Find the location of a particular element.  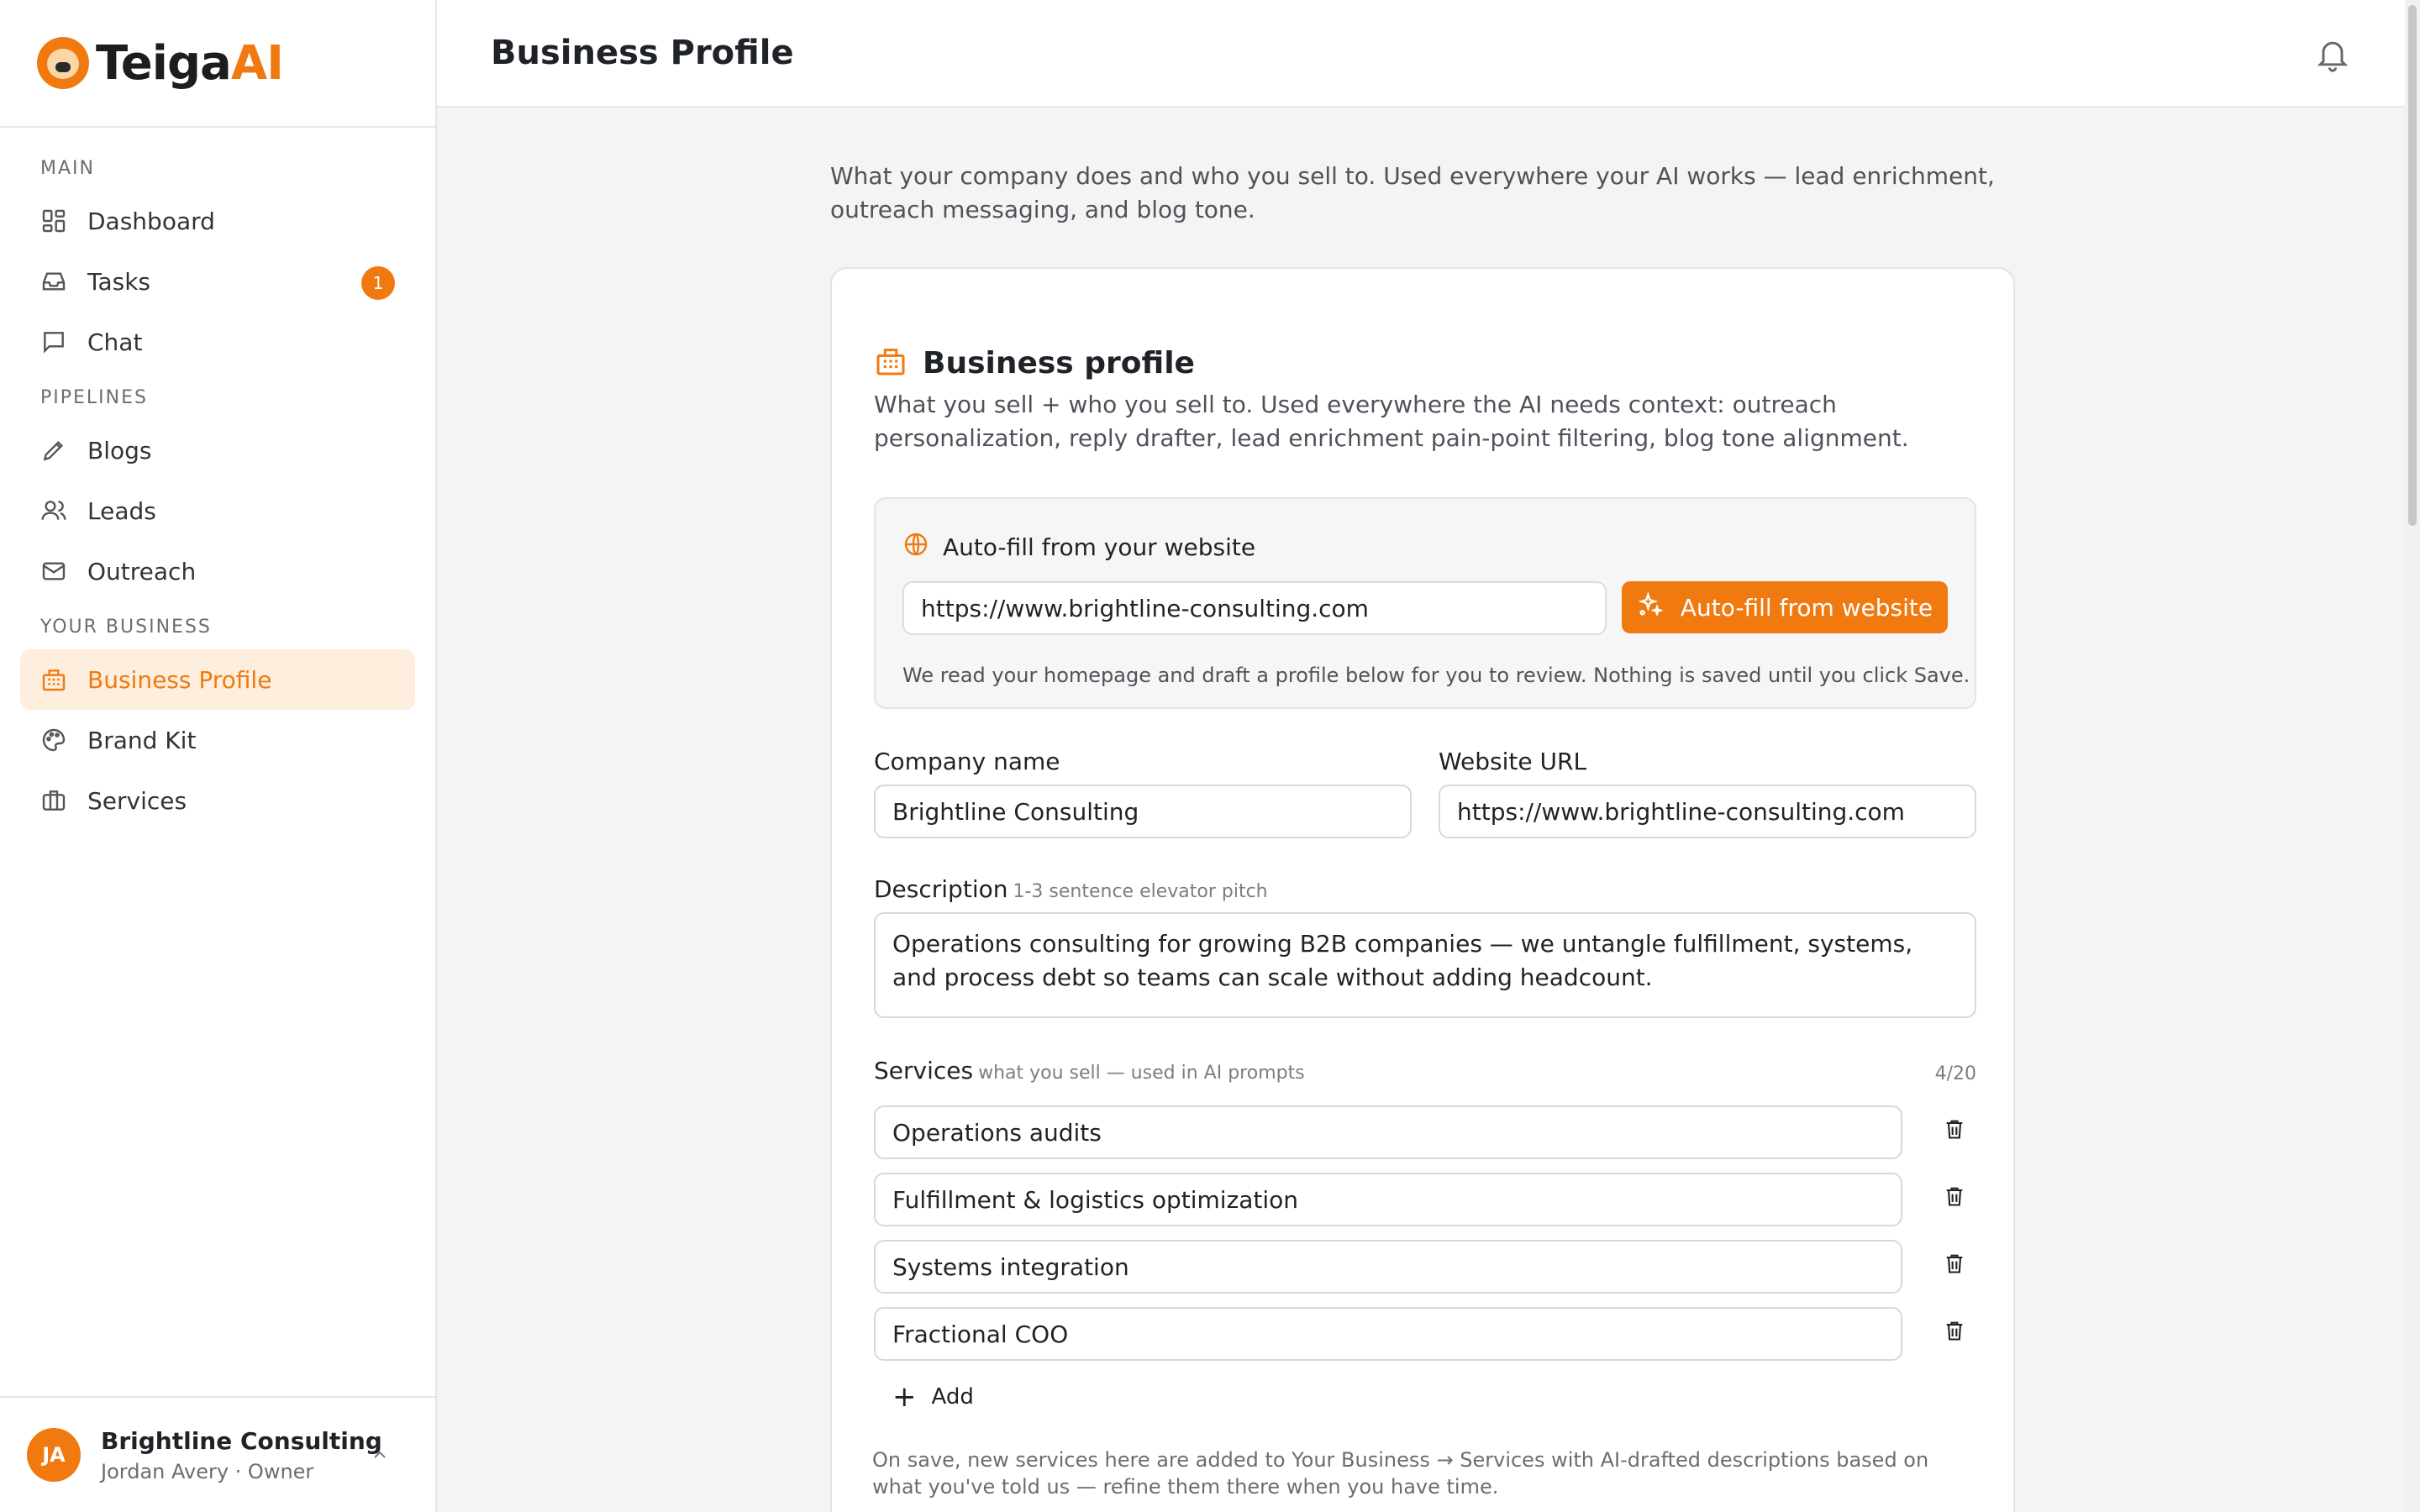

sidebar-item-leads: Leads is located at coordinates (207, 510).